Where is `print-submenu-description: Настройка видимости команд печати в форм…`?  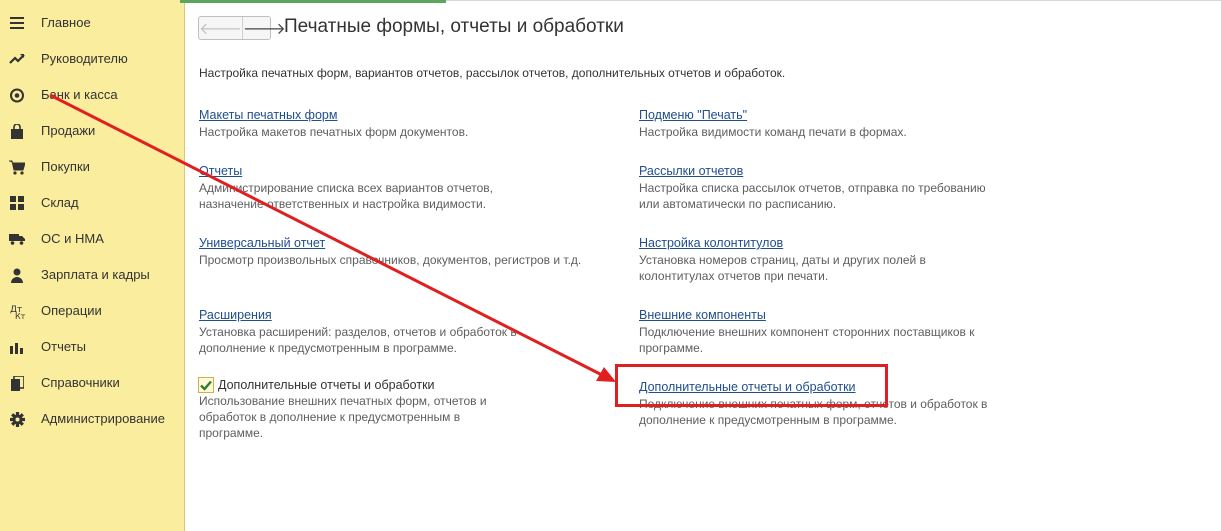
print-submenu-description: Настройка видимости команд печати в форм… is located at coordinates (773, 132).